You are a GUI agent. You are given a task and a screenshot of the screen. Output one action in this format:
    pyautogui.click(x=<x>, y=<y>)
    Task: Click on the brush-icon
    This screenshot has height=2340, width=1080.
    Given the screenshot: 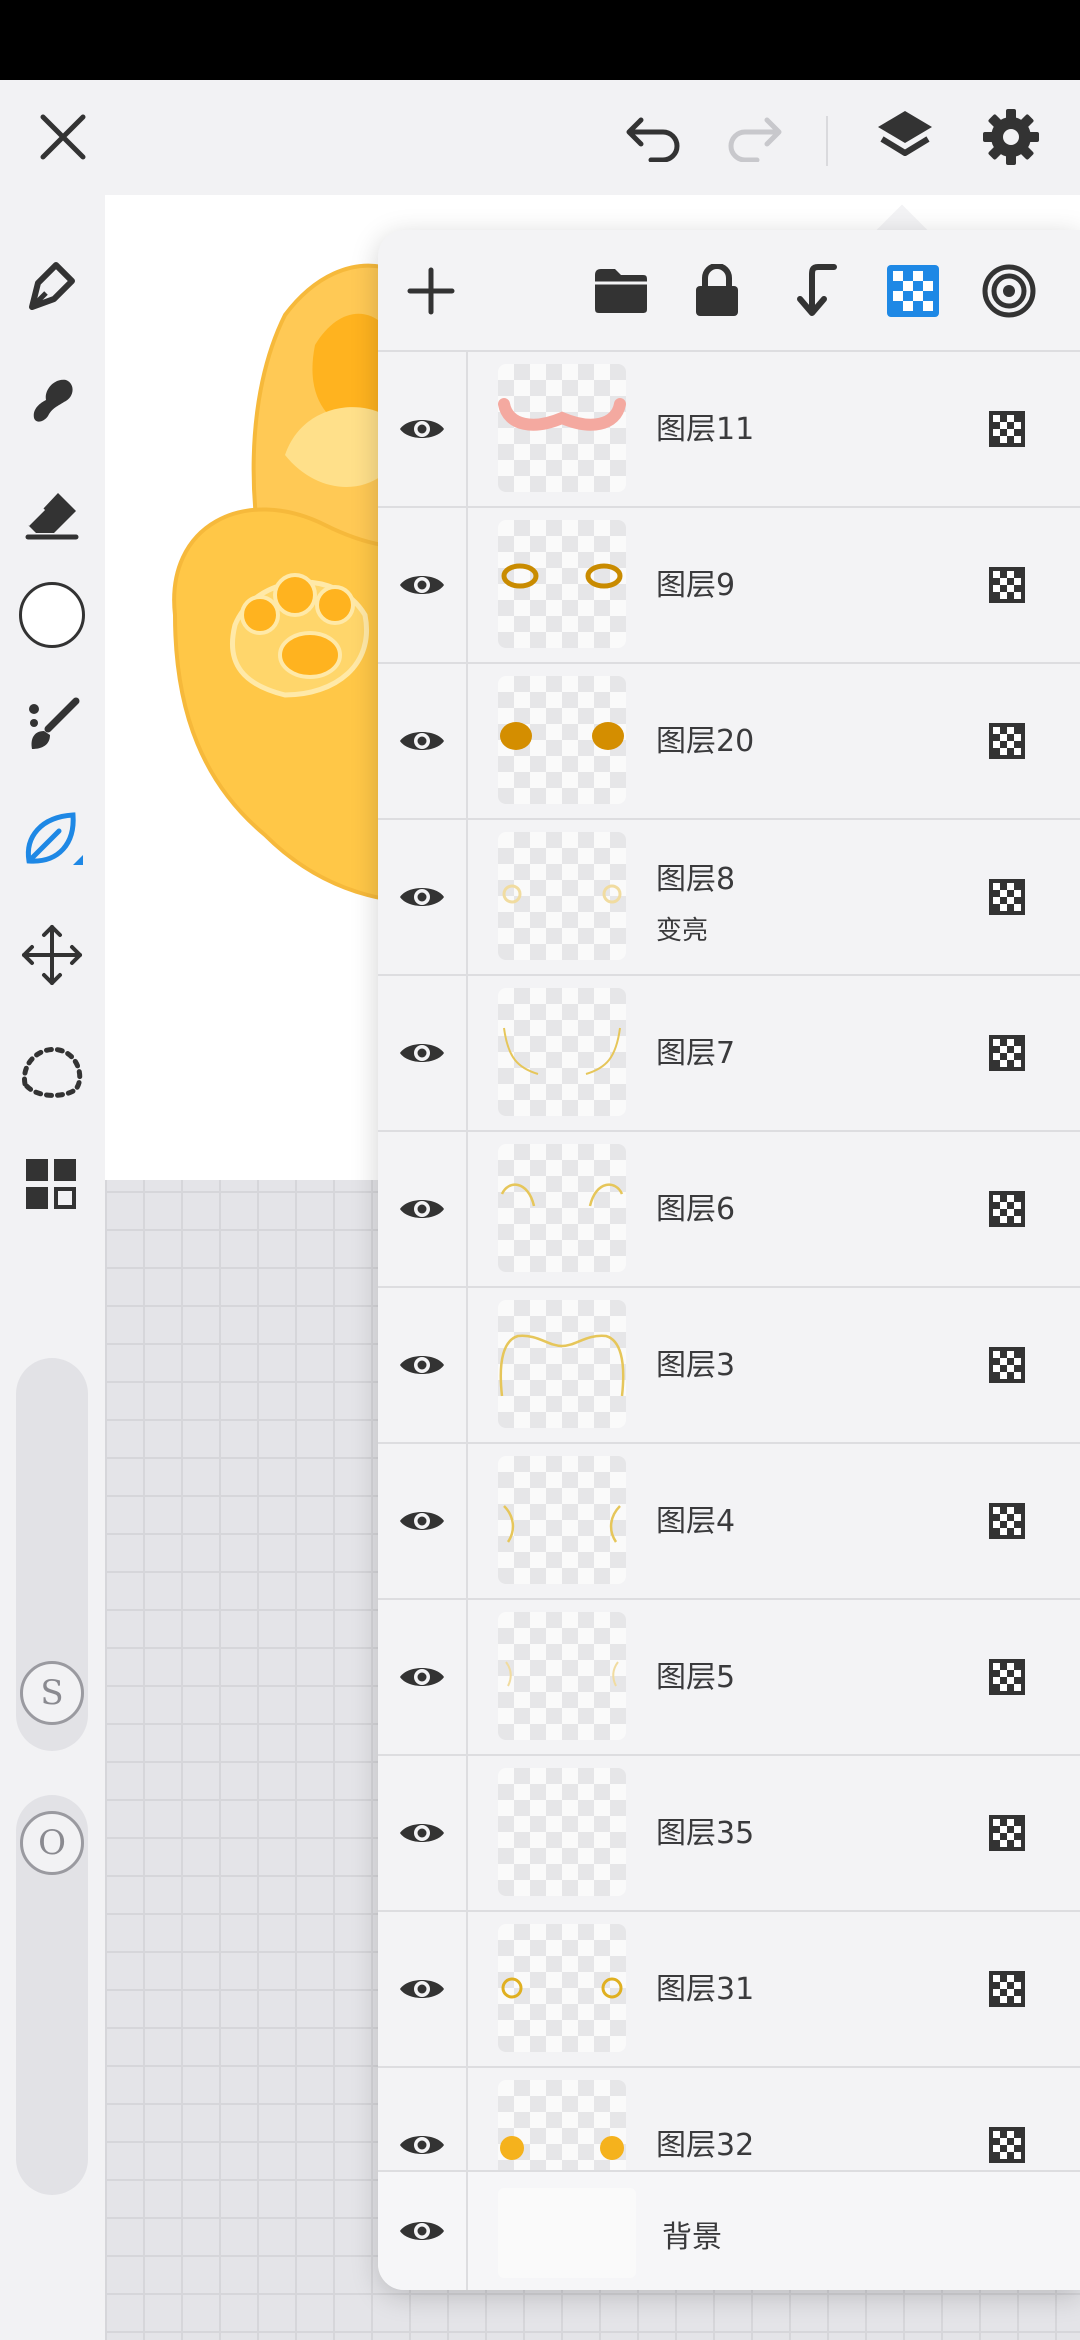 What is the action you would take?
    pyautogui.click(x=52, y=725)
    